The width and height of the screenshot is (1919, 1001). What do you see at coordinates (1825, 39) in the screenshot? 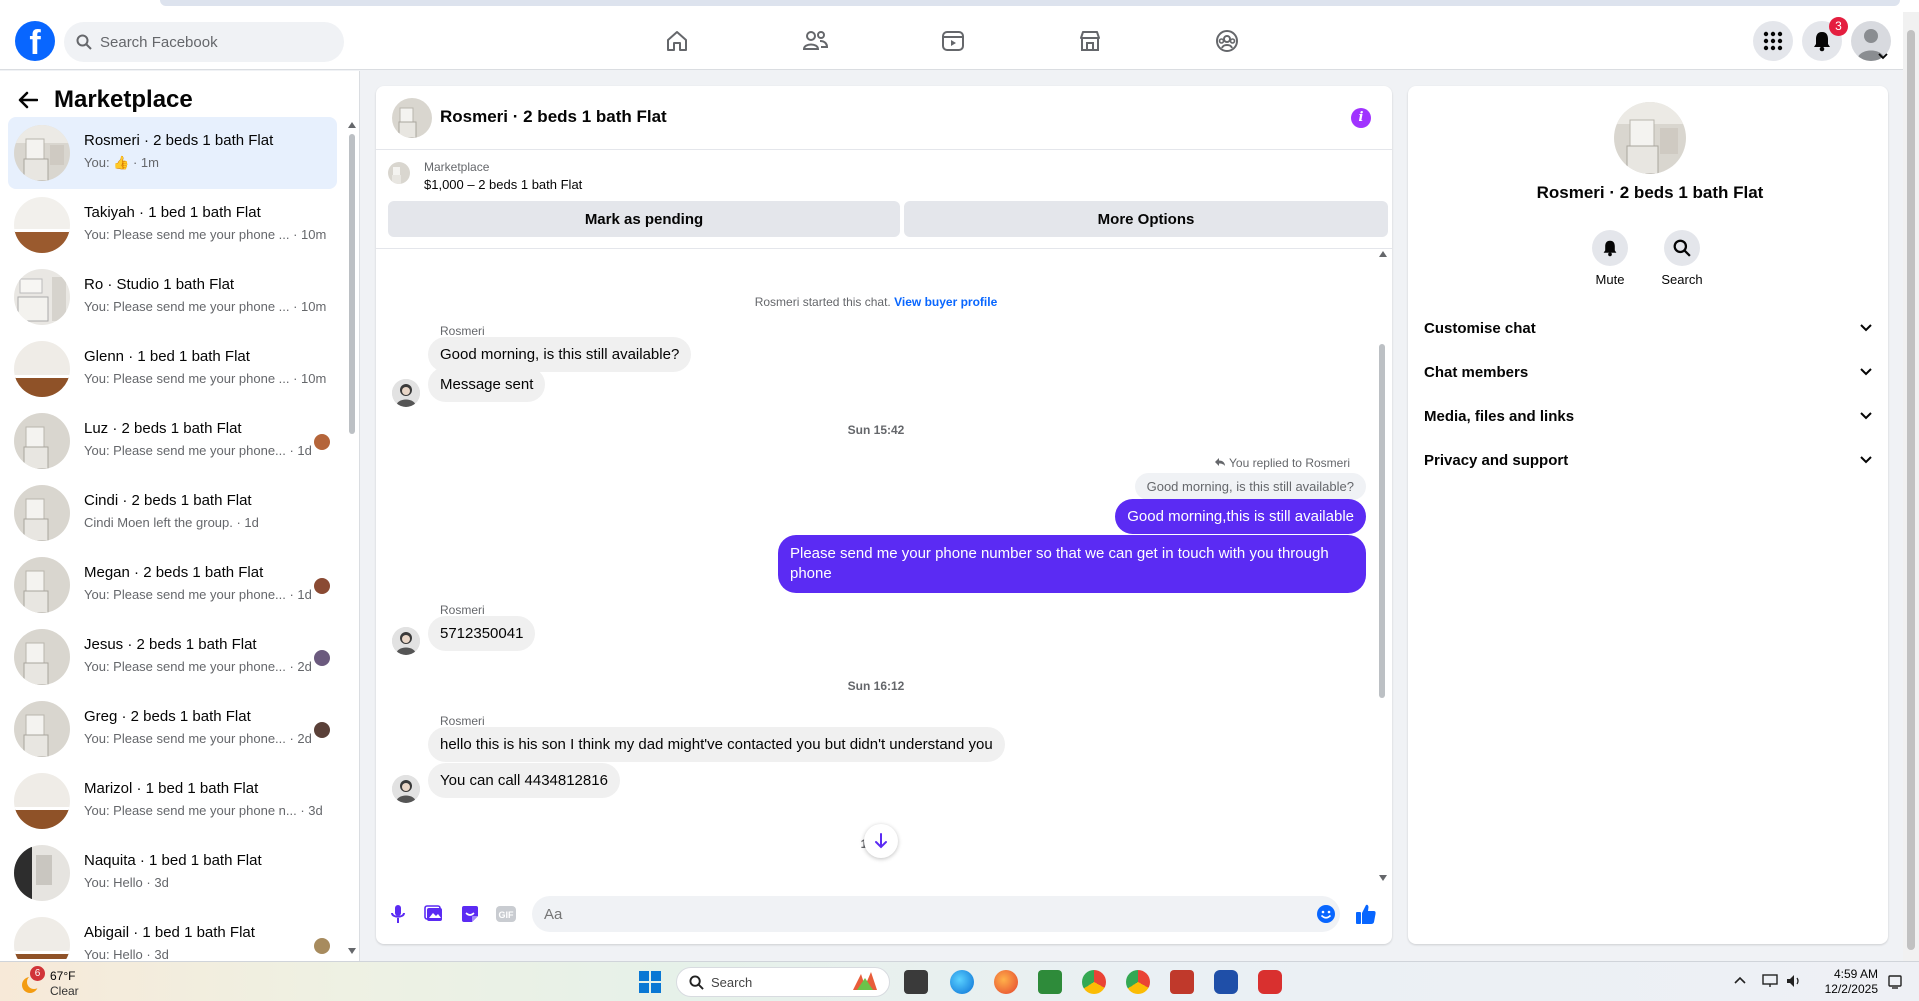
I see `notifications-button: 3` at bounding box center [1825, 39].